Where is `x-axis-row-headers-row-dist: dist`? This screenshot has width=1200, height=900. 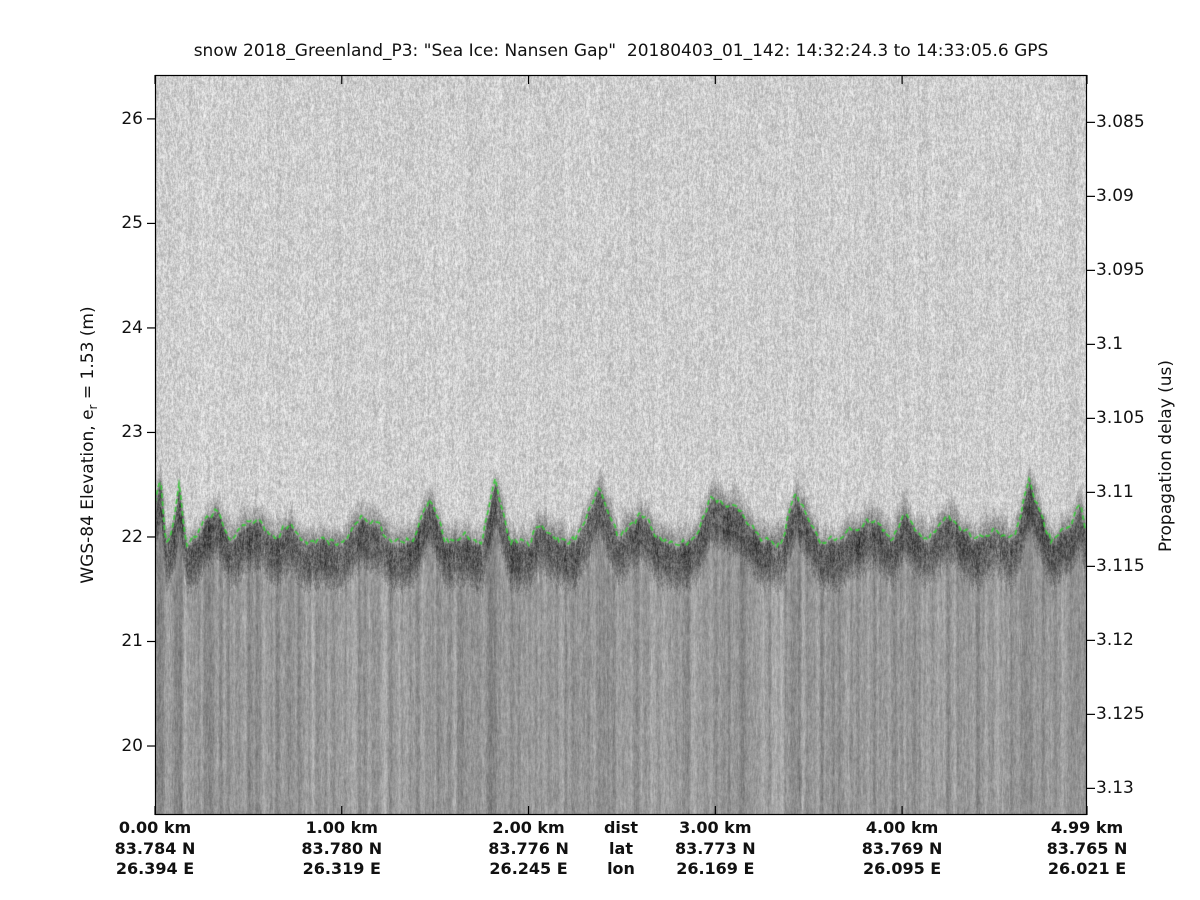 x-axis-row-headers-row-dist: dist is located at coordinates (621, 827).